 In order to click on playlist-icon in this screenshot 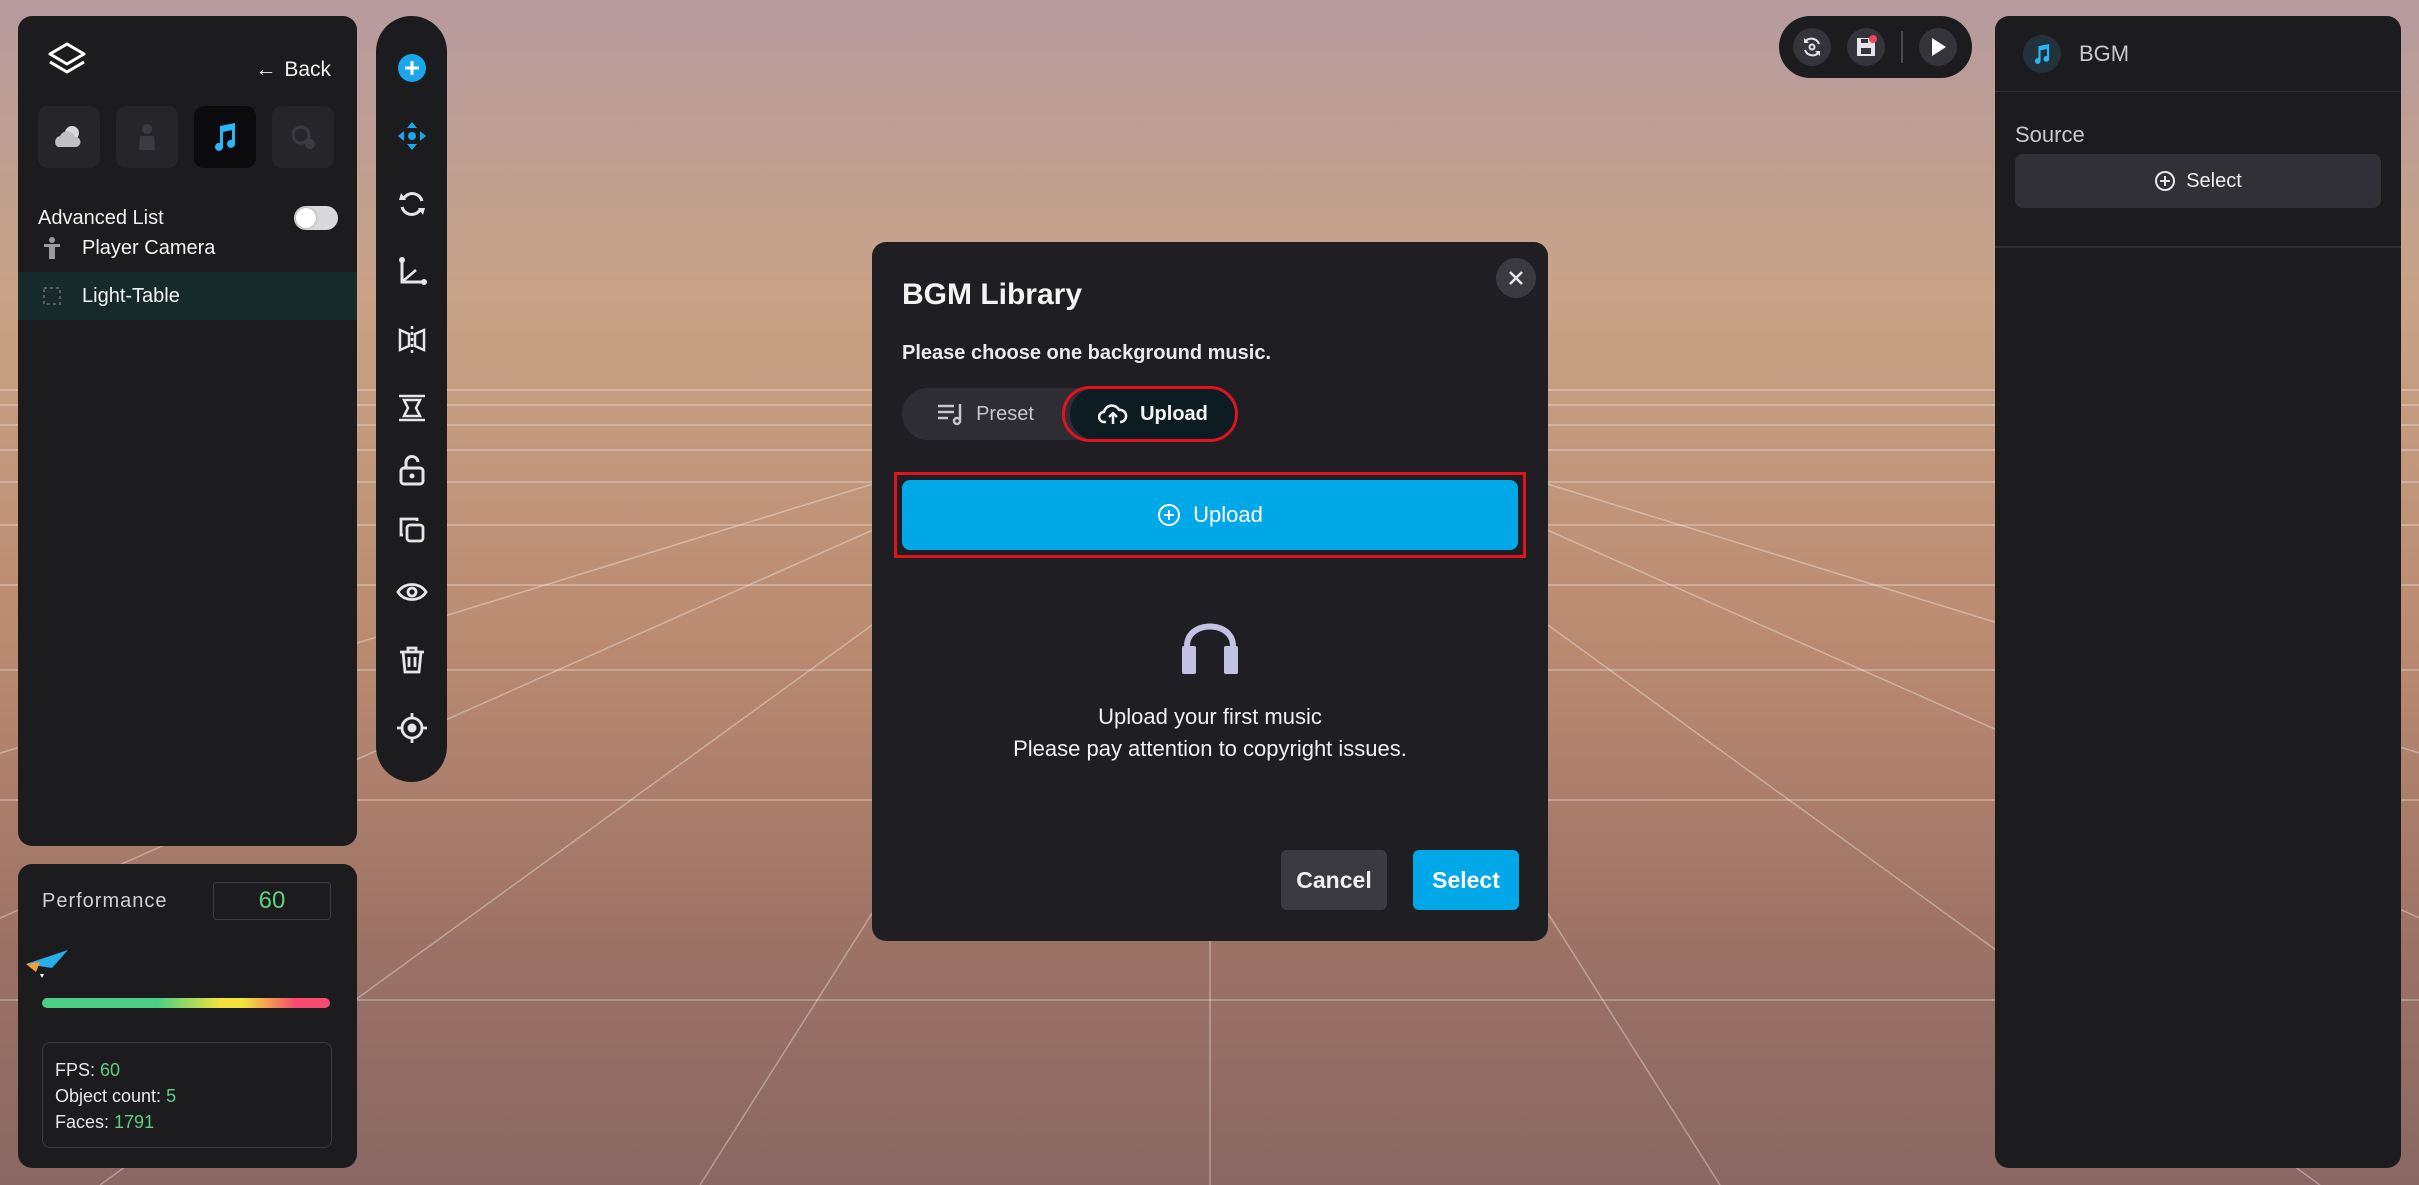, I will do `click(950, 415)`.